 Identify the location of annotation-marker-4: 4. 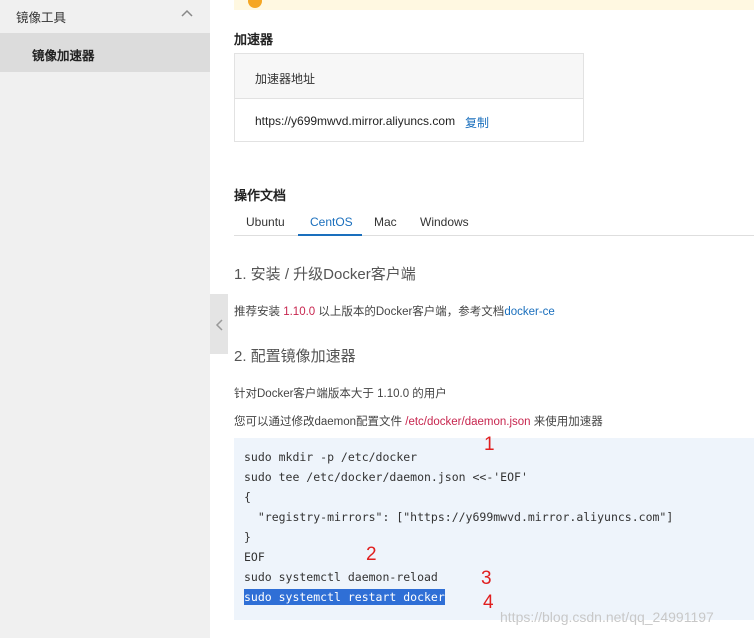
(488, 602).